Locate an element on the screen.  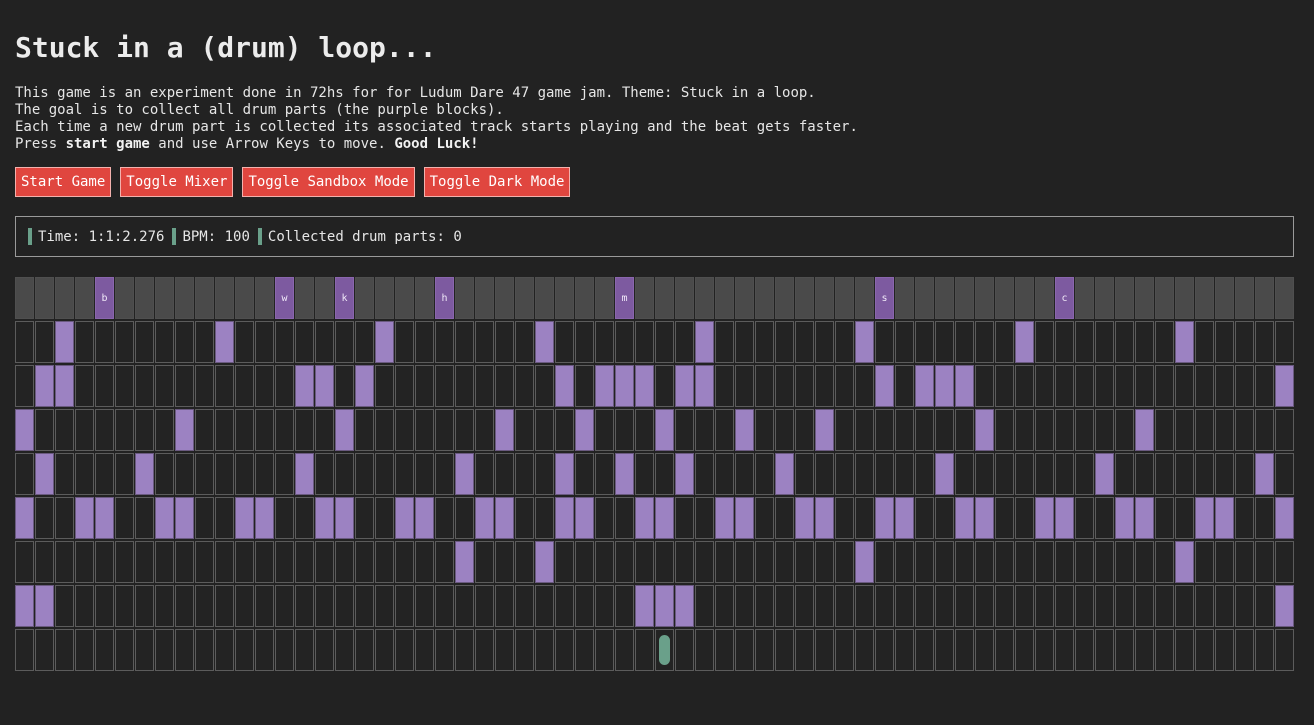
toggle-dark-mode-button: Toggle Dark Mode is located at coordinates (497, 182).